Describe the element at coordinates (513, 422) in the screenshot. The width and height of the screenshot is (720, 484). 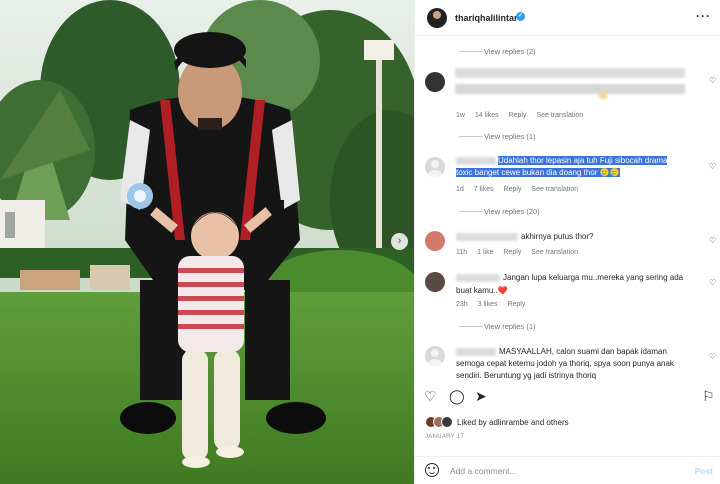
I see `likes-text: Liked by adlinrambe and others` at that location.